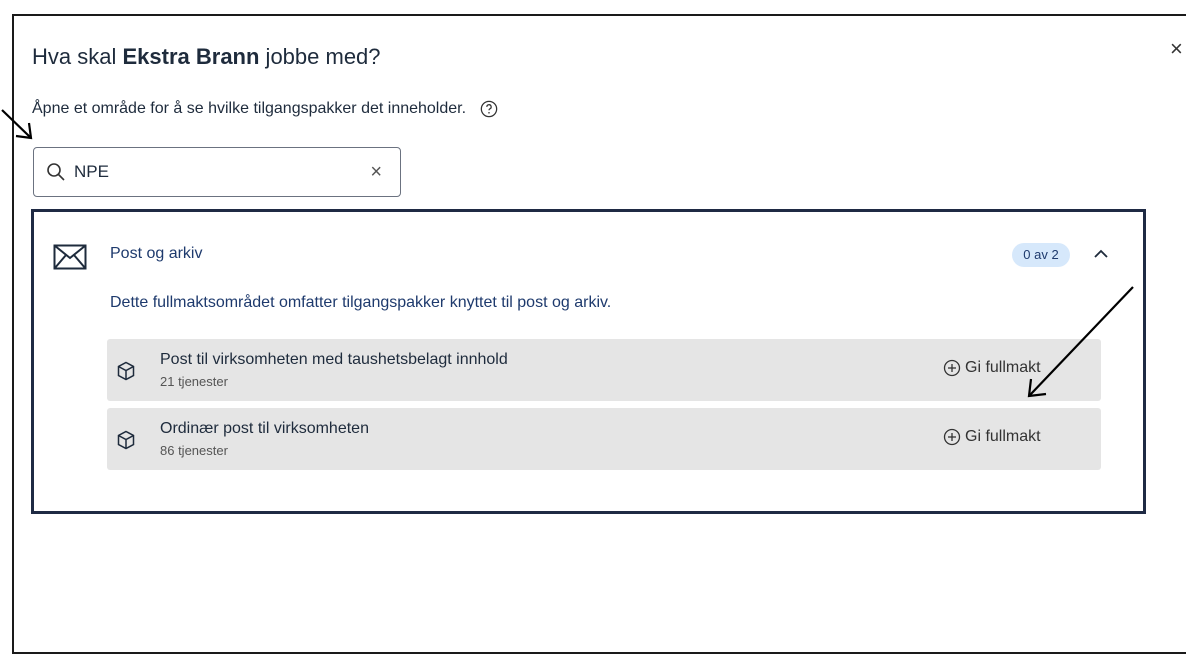 The height and width of the screenshot is (654, 1186). I want to click on package-service-count: 21 tjenester, so click(194, 381).